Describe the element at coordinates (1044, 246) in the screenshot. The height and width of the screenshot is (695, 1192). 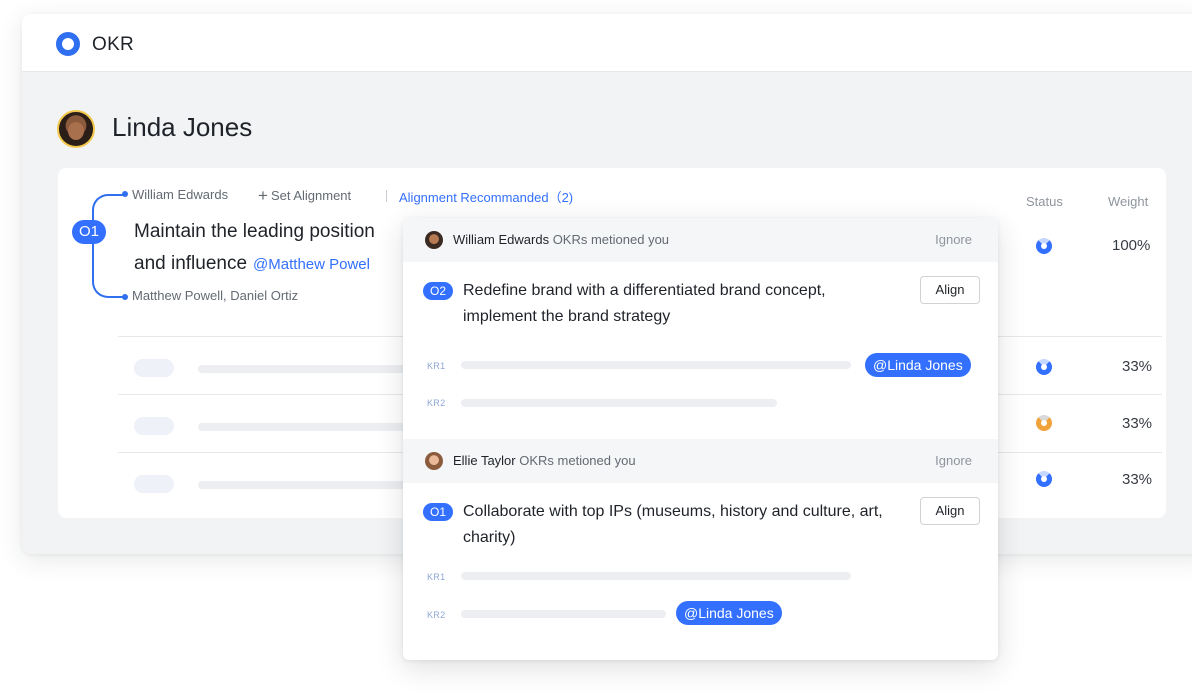
I see `objective-status-ring-icon` at that location.